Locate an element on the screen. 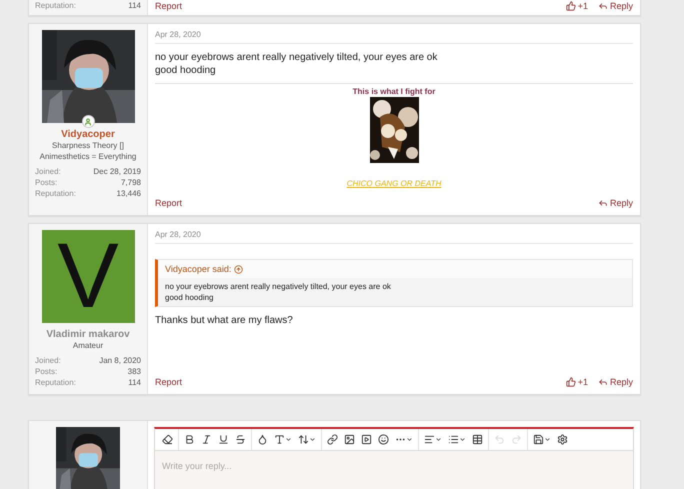 Image resolution: width=684 pixels, height=489 pixels. eraser-icon is located at coordinates (167, 439).